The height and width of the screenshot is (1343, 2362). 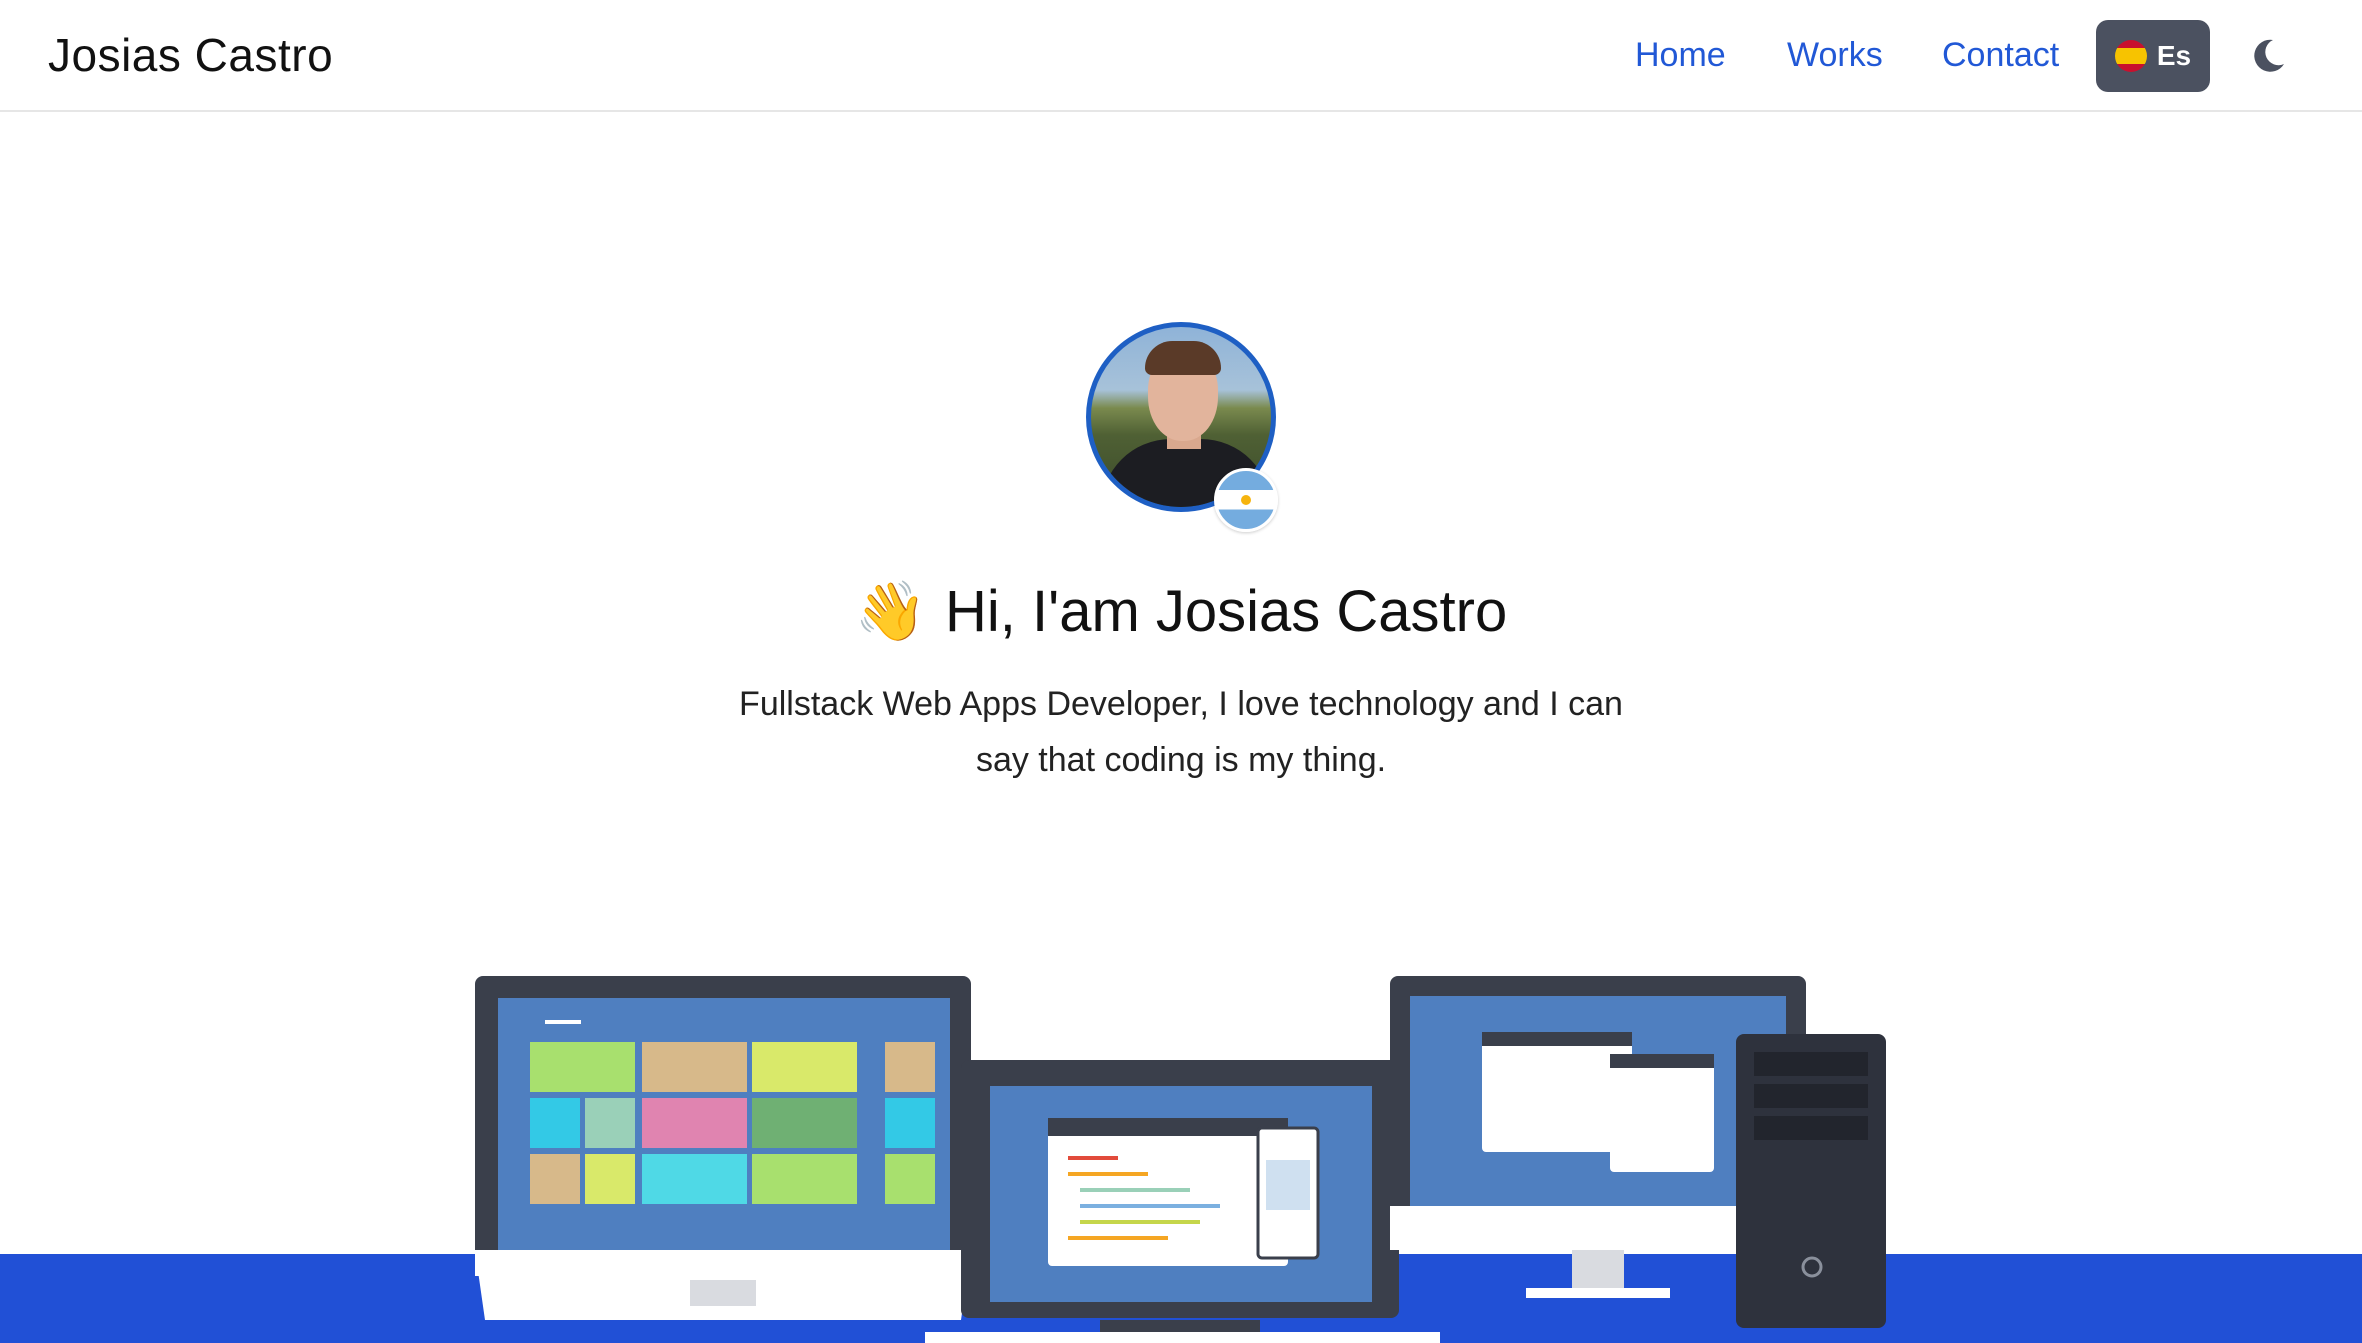 I want to click on flag-sun, so click(x=1246, y=500).